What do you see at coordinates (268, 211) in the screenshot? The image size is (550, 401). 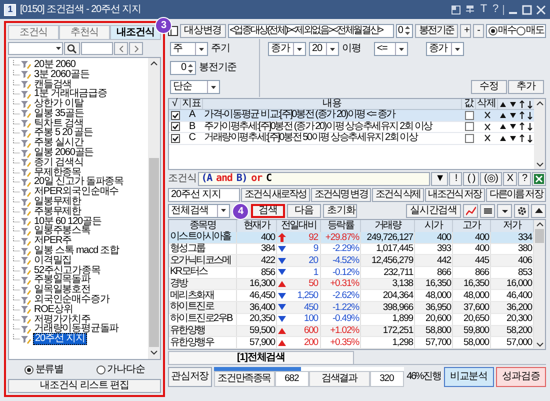 I see `button: 검색` at bounding box center [268, 211].